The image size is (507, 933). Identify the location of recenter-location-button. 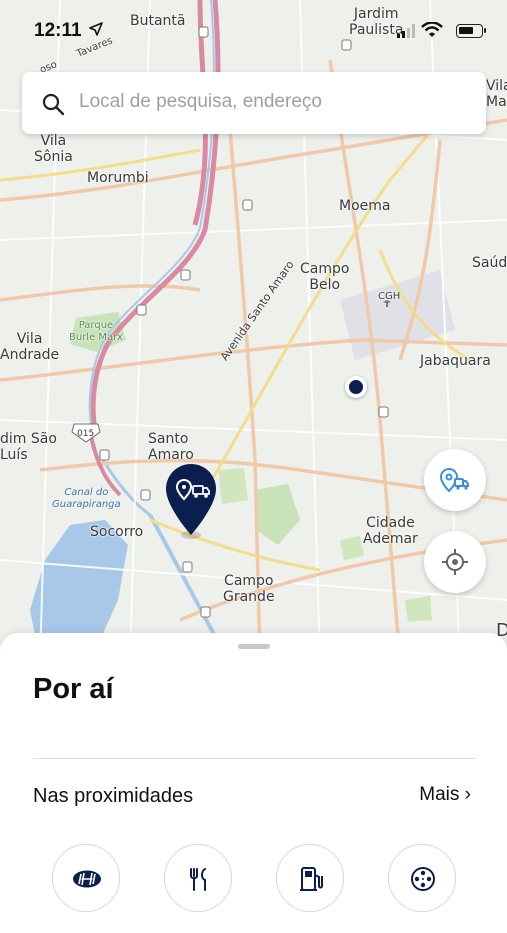
(455, 562).